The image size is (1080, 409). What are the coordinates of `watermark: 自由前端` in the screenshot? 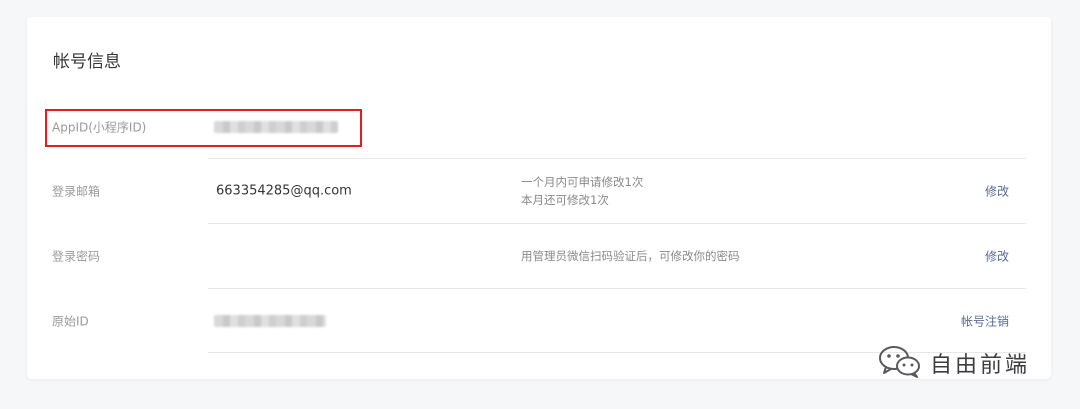 It's located at (954, 363).